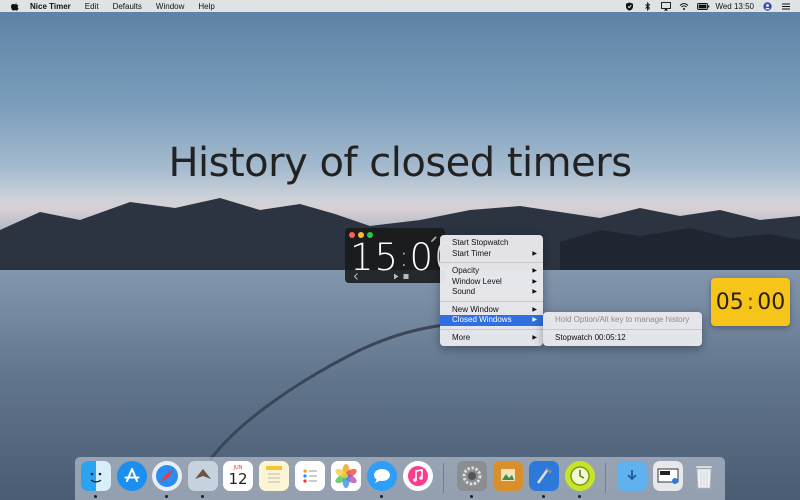  What do you see at coordinates (477, 281) in the screenshot?
I see `menu-item-label: Window Level` at bounding box center [477, 281].